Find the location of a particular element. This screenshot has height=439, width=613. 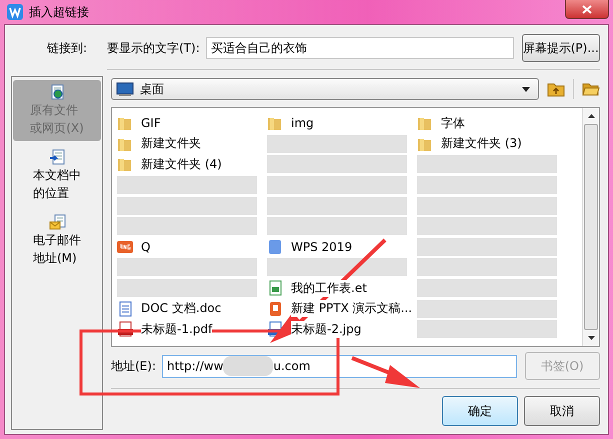

open-folder-icon is located at coordinates (591, 89).